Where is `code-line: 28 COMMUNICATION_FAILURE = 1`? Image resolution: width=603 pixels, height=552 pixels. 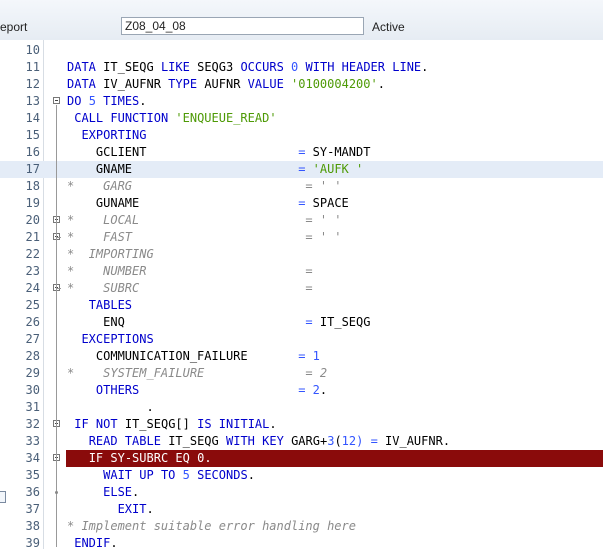 code-line: 28 COMMUNICATION_FAILURE = 1 is located at coordinates (301, 356).